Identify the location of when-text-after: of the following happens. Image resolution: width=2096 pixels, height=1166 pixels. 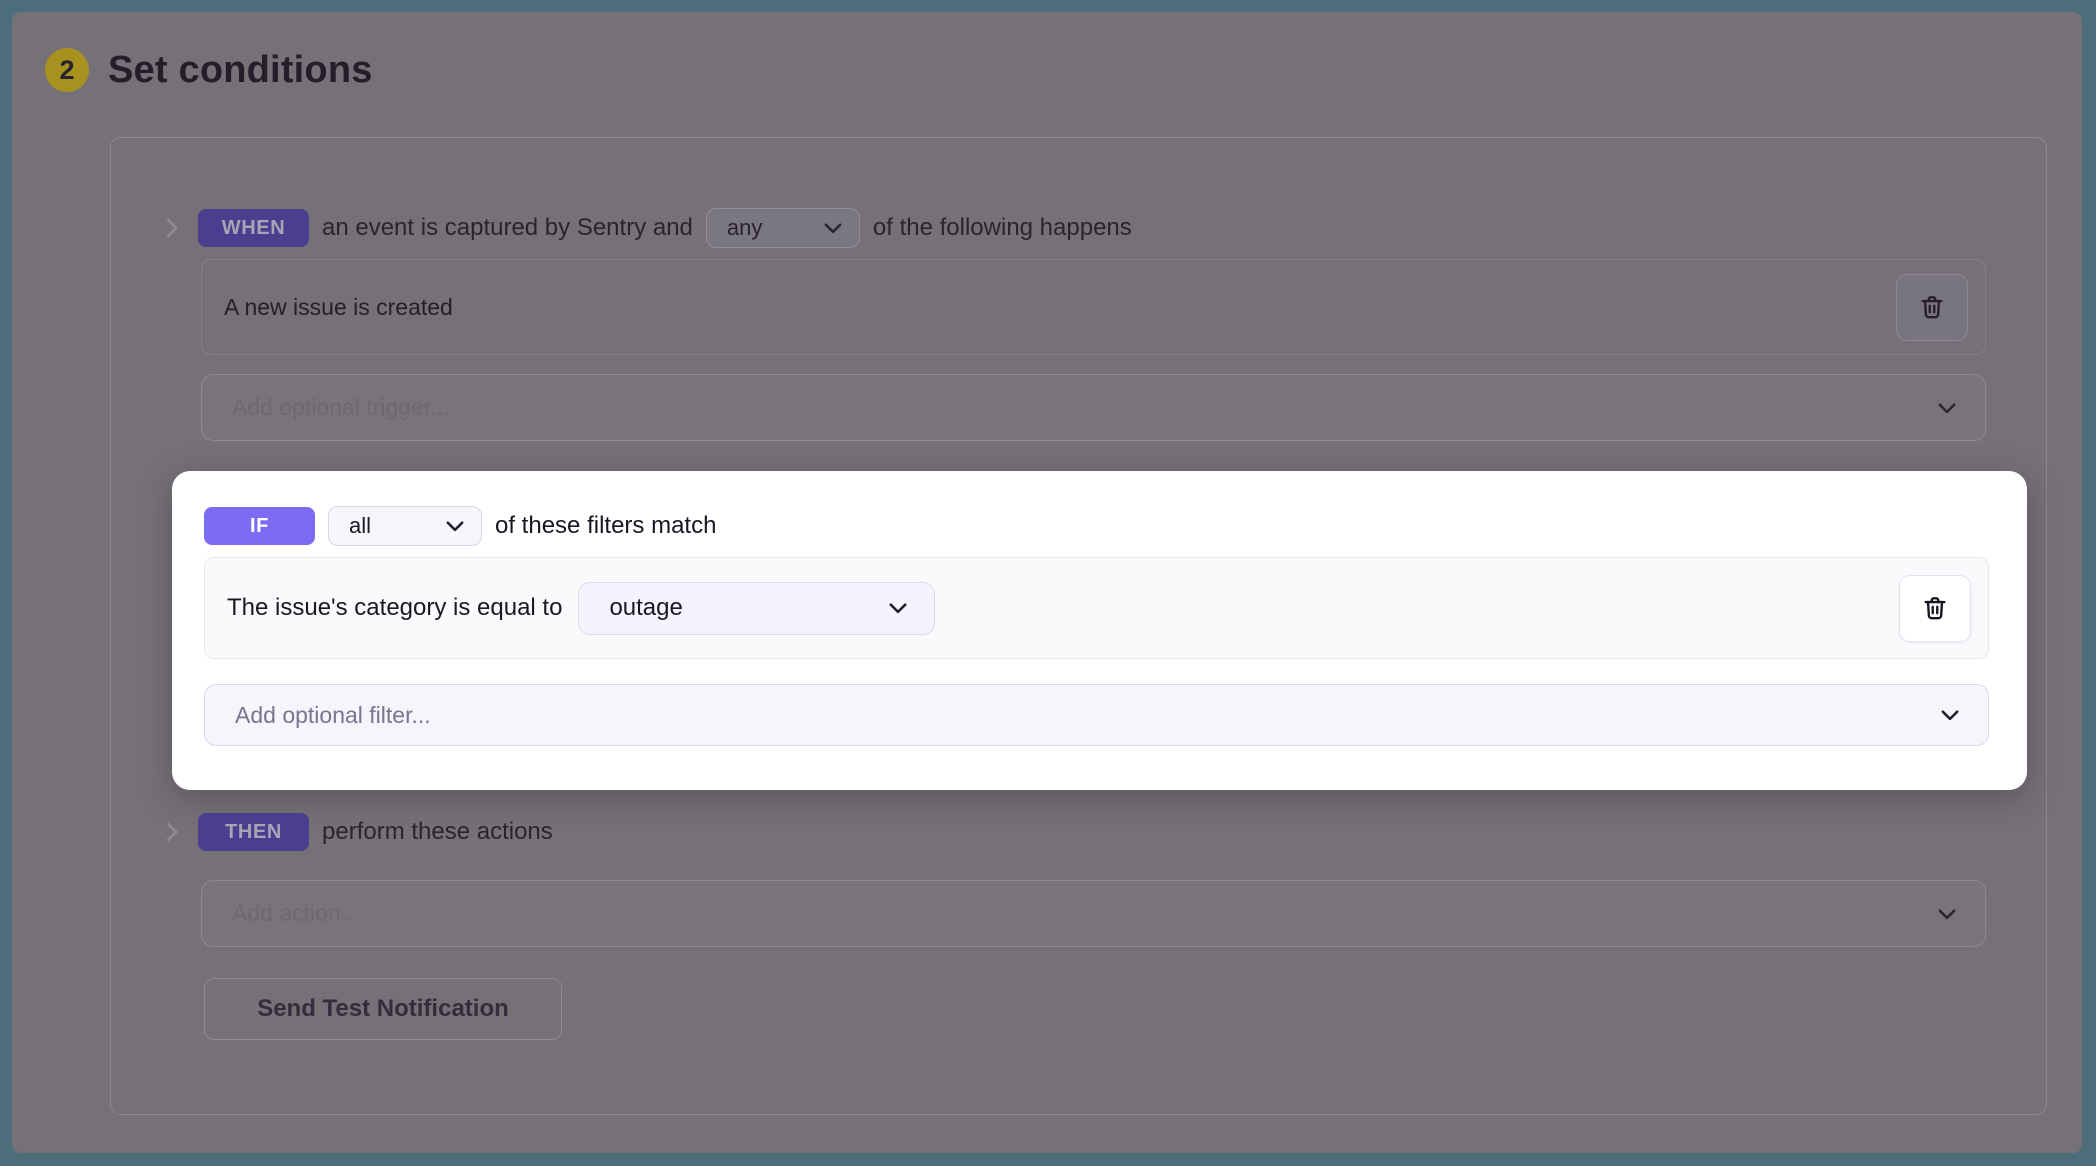
(1002, 227).